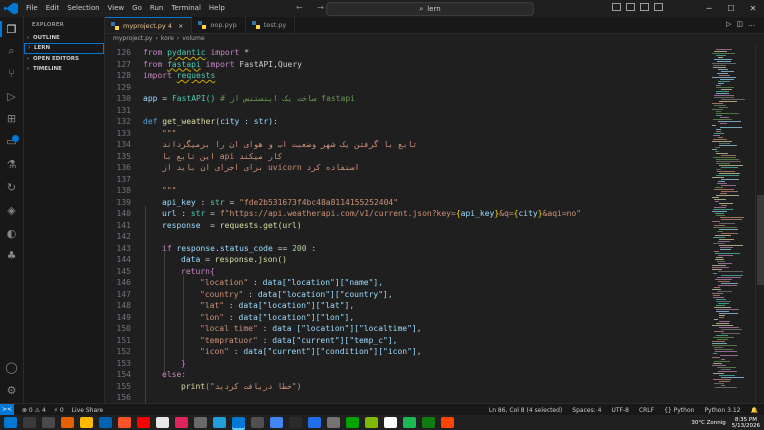 The width and height of the screenshot is (764, 430). I want to click on firefox-icon, so click(67, 422).